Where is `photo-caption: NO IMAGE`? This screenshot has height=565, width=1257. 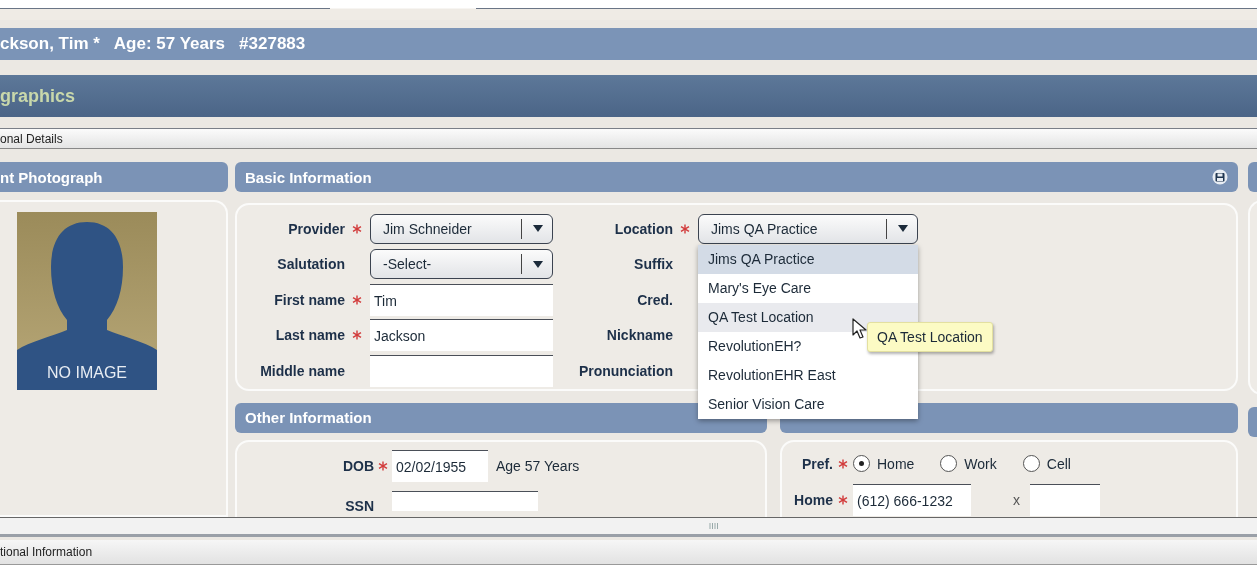 photo-caption: NO IMAGE is located at coordinates (87, 373).